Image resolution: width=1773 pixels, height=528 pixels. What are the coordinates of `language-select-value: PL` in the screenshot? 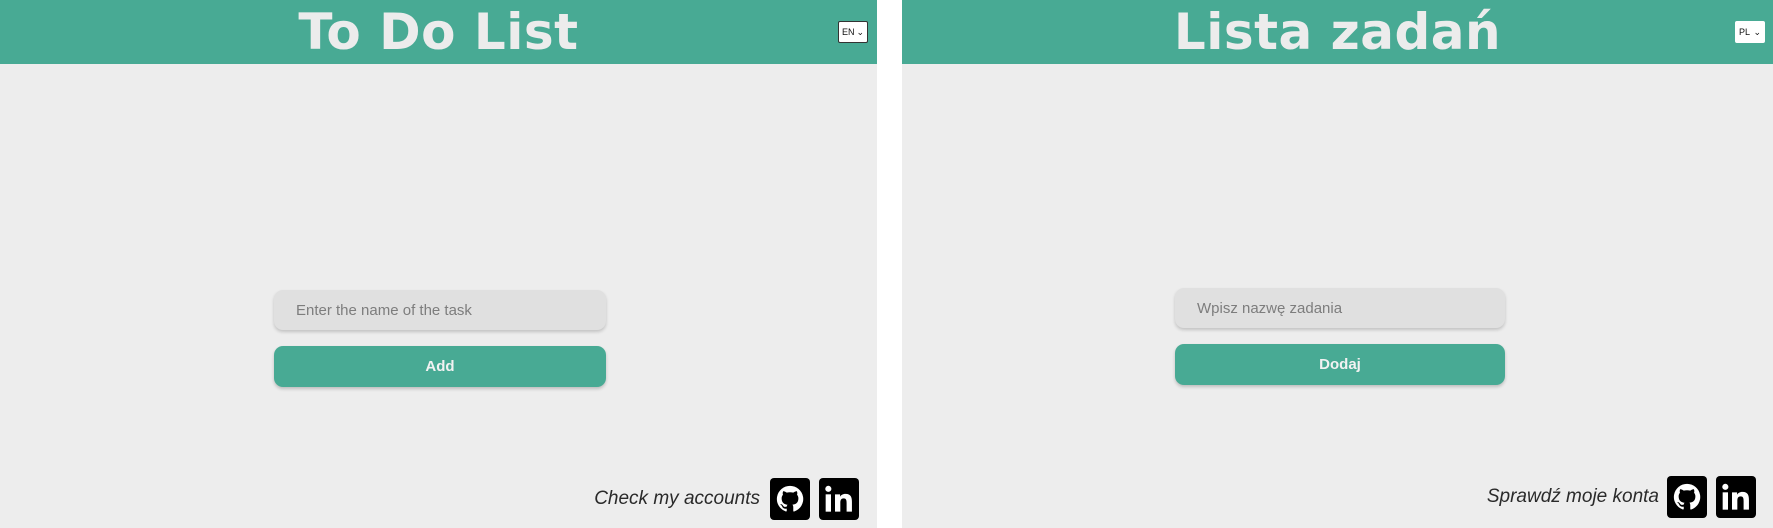 It's located at (1745, 32).